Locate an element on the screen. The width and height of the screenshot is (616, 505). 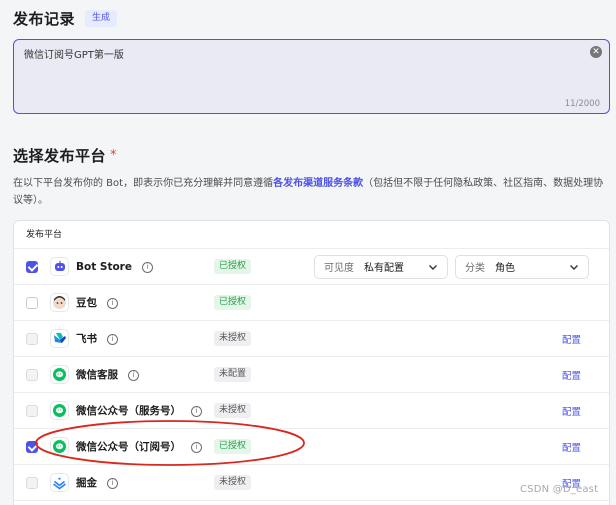
visibility-select: 可见度 私有配置 is located at coordinates (381, 266).